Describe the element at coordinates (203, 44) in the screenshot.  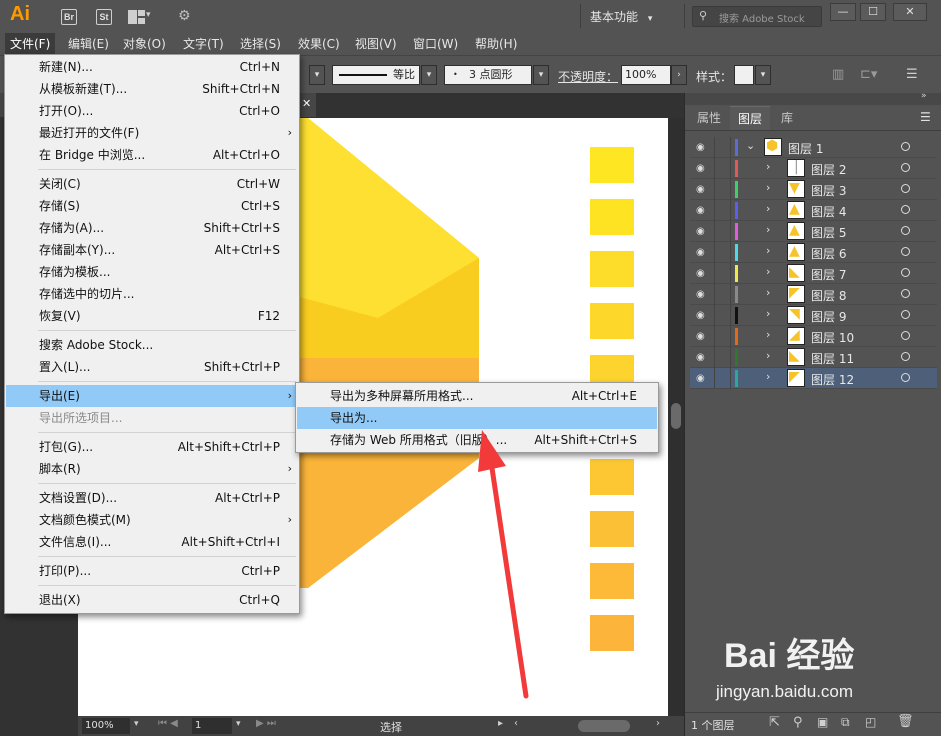
I see `menu-type: 文字(T)` at that location.